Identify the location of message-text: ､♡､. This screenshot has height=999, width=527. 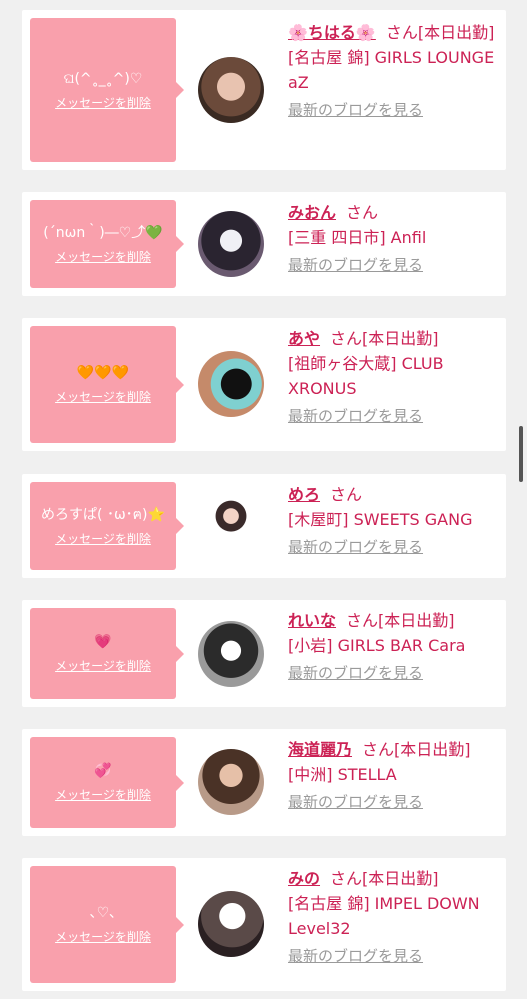
(103, 913).